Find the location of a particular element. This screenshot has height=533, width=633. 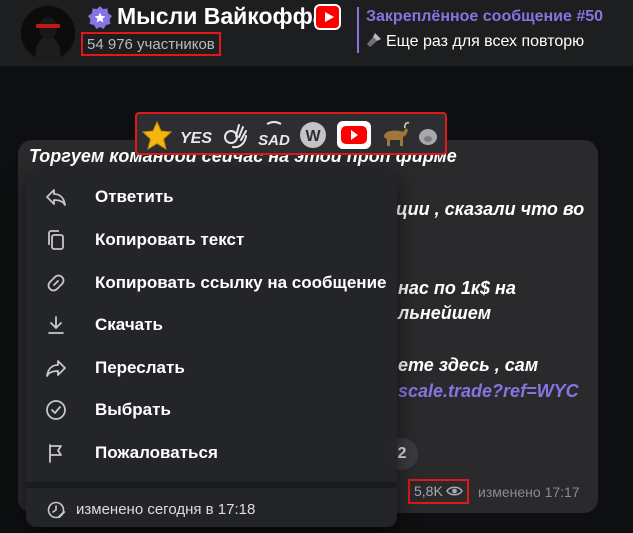

svg-text: W is located at coordinates (313, 136).